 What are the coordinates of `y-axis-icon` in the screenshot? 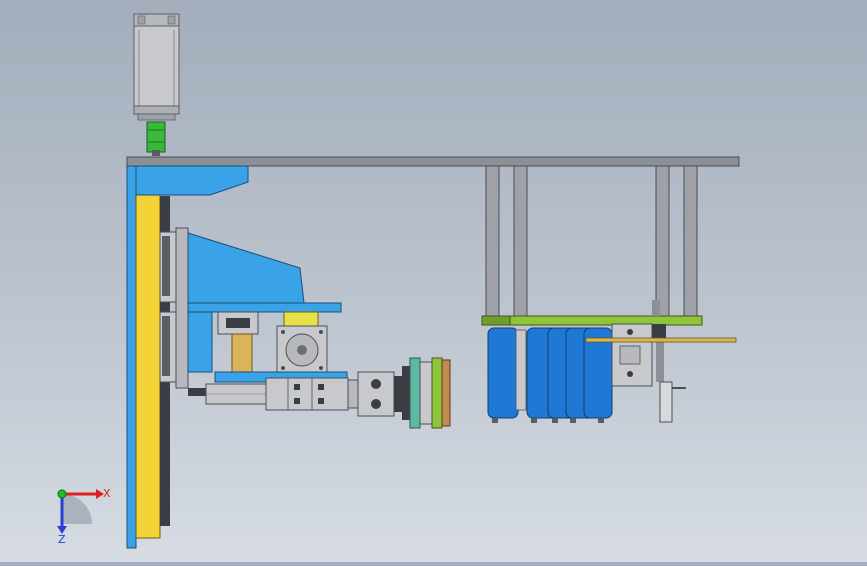 It's located at (62, 494).